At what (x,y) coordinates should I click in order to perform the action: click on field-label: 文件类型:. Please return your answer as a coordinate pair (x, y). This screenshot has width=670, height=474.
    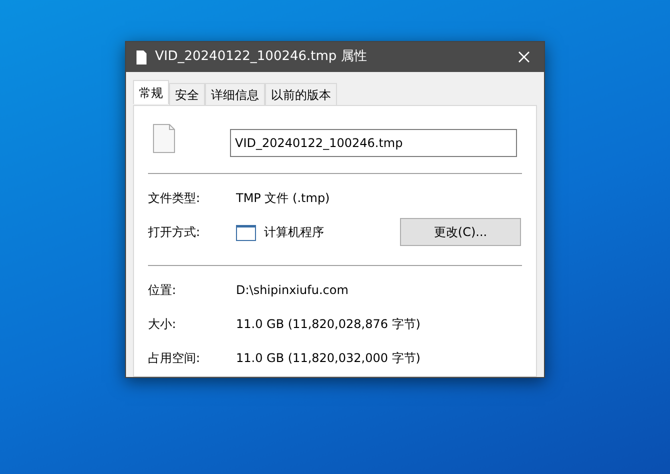
    Looking at the image, I should click on (175, 198).